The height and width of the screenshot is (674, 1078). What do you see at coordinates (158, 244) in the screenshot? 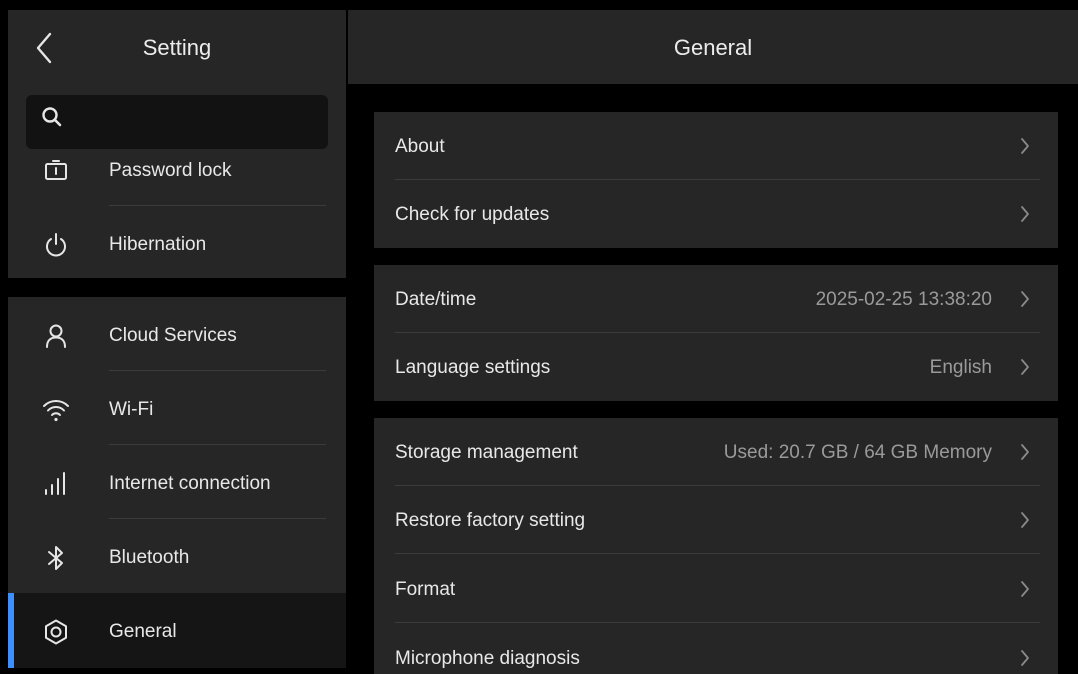
I see `sidebar-item-label: Hibernation` at bounding box center [158, 244].